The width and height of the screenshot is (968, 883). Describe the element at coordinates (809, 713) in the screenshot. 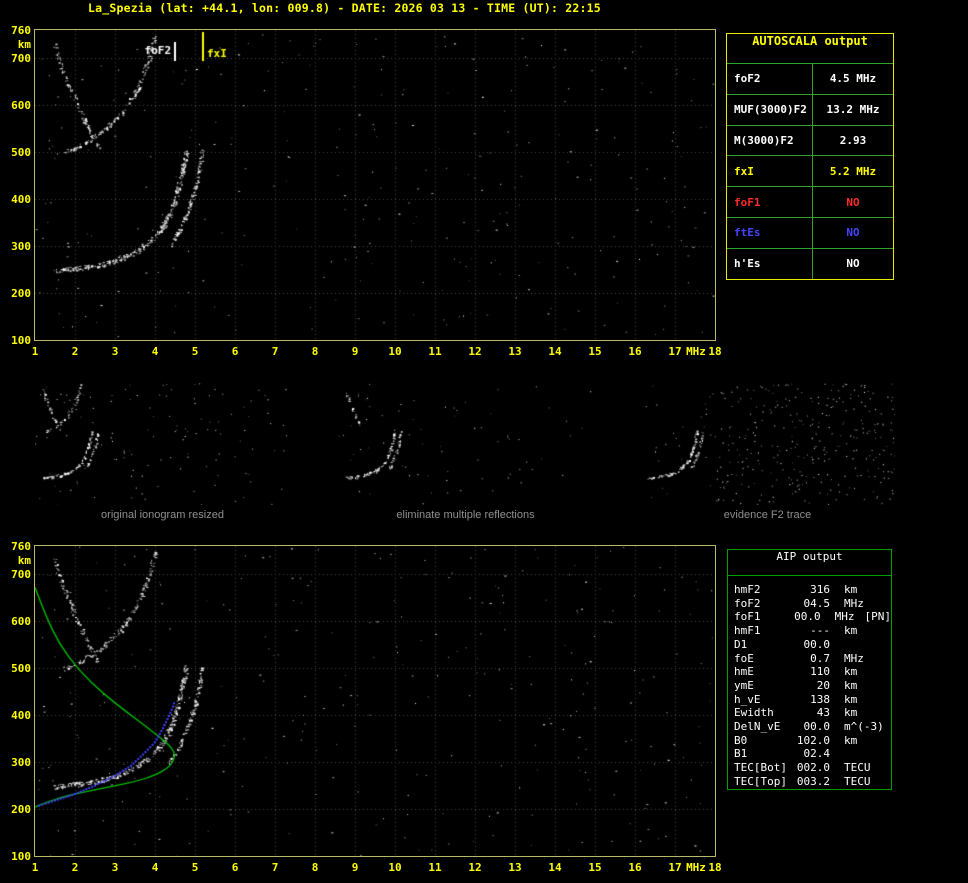

I see `aip-row: Ewidth 43 km` at that location.